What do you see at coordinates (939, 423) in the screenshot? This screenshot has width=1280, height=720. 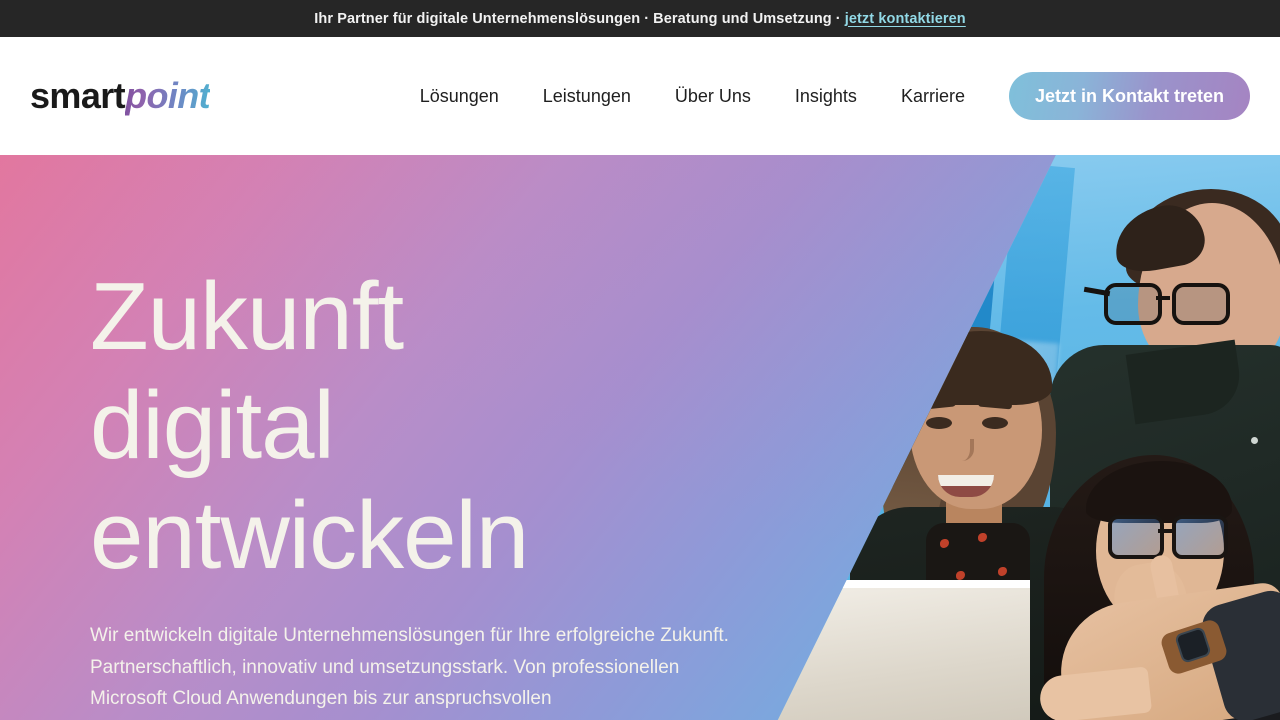 I see `photo-person-woman1-eye-left` at bounding box center [939, 423].